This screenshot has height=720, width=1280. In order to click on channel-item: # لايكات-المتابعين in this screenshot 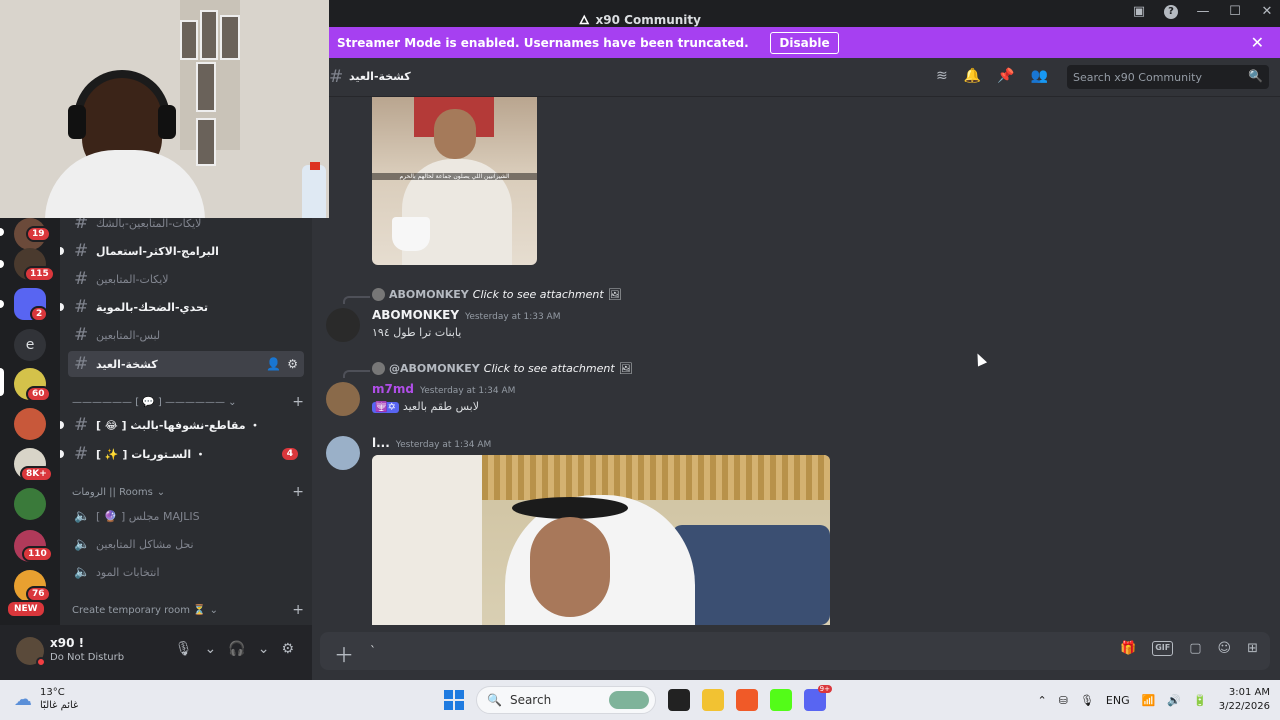, I will do `click(186, 279)`.